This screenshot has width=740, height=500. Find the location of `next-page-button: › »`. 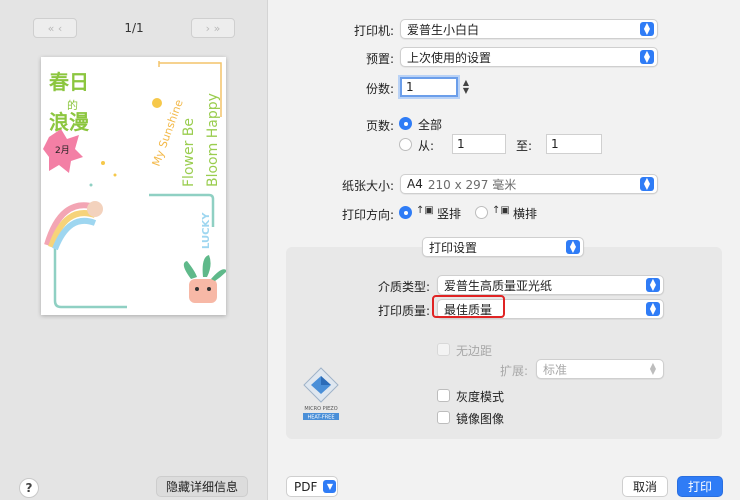

next-page-button: › » is located at coordinates (213, 28).